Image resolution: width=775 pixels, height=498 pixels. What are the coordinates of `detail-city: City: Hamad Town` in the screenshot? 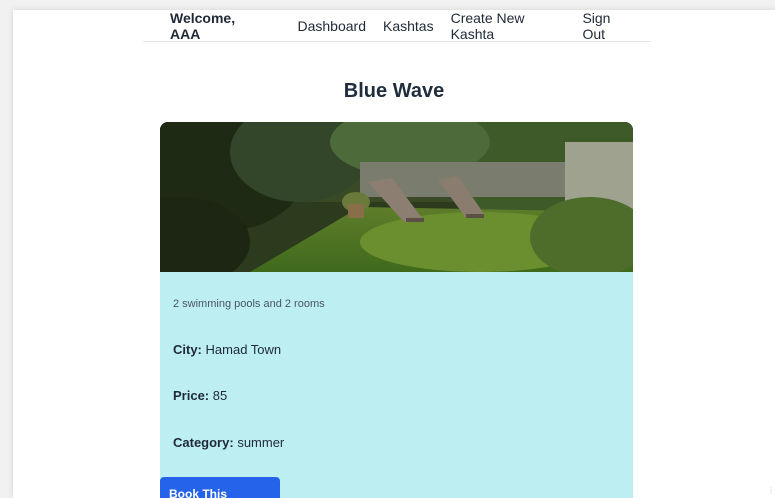 It's located at (227, 349).